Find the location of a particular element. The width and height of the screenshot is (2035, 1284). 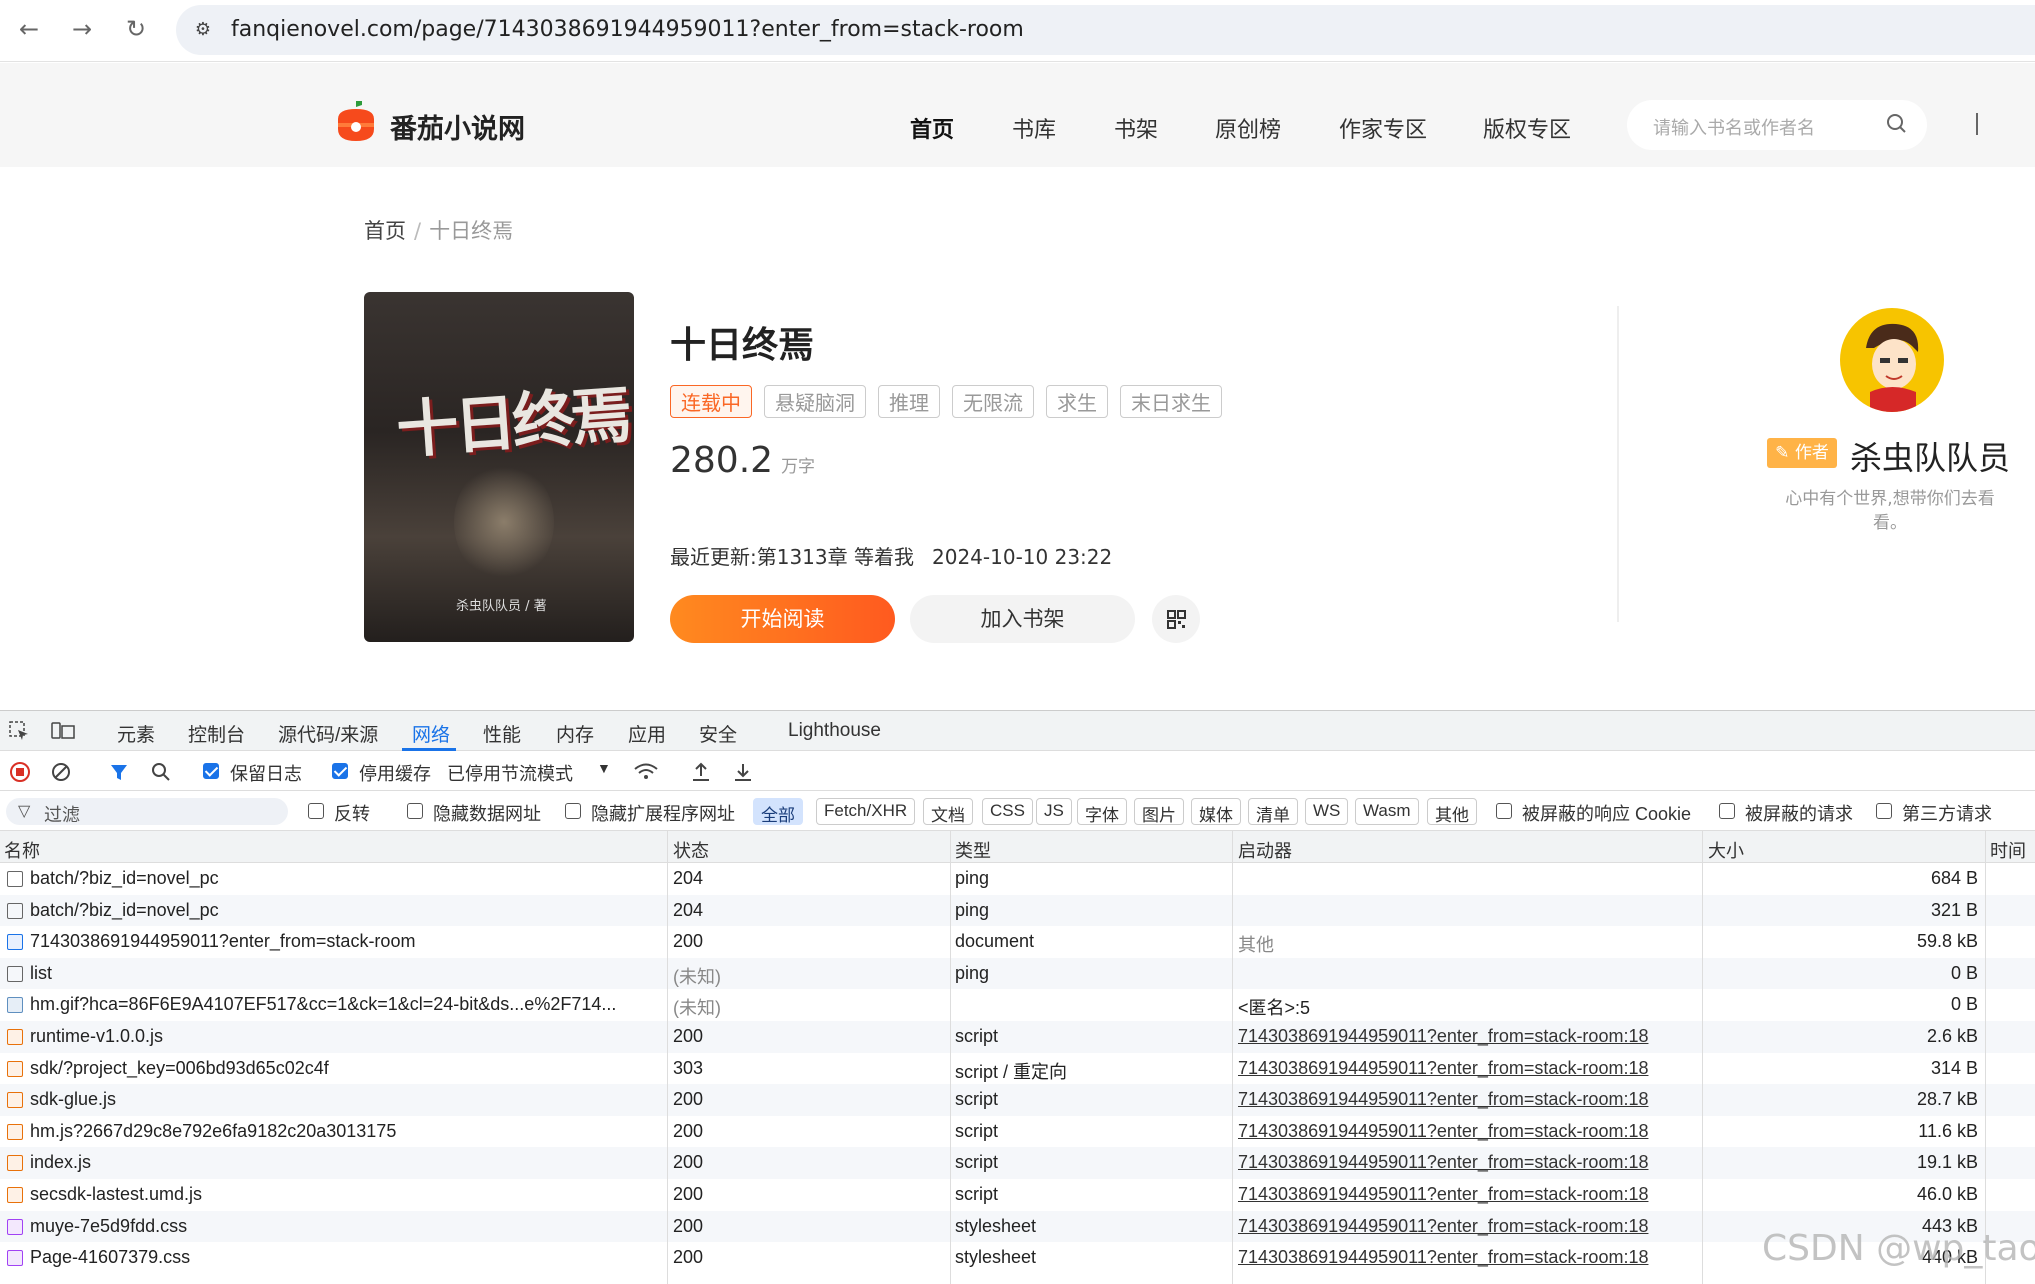

tab-security: 安全 is located at coordinates (718, 733).